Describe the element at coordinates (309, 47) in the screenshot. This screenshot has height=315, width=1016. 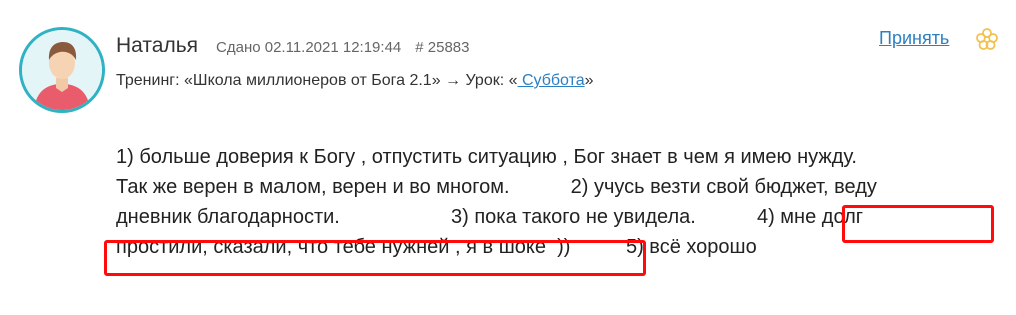
I see `submitted-date: Сдано 02.11.2021 12:19:44` at that location.